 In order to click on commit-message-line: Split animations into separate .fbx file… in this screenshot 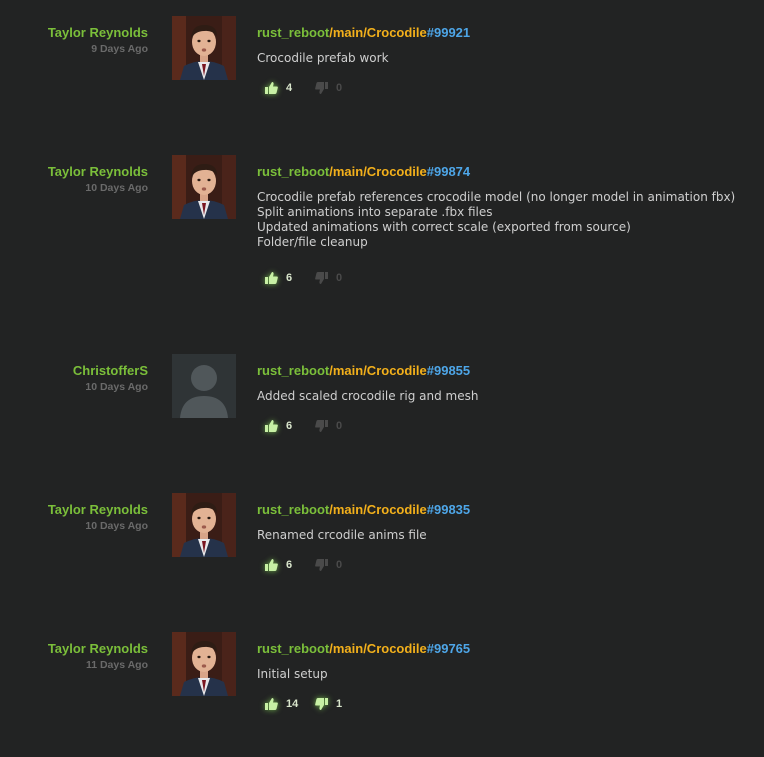, I will do `click(375, 212)`.